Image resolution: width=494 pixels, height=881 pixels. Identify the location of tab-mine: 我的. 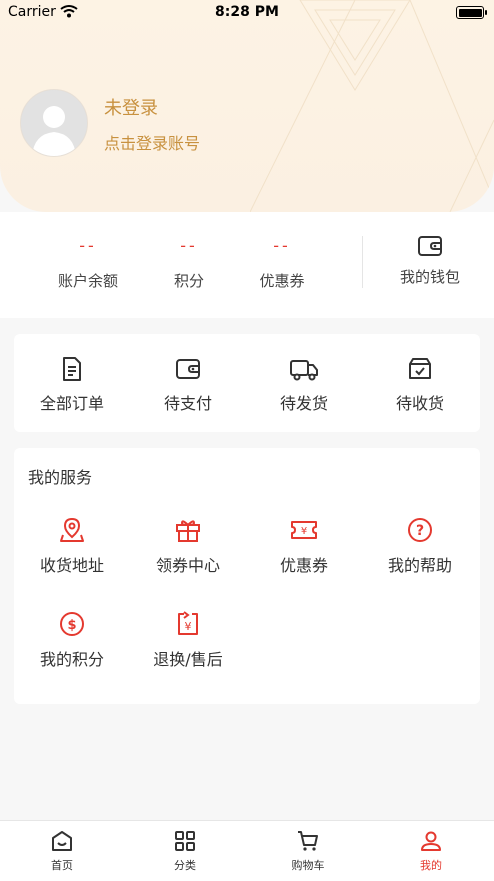
(431, 851).